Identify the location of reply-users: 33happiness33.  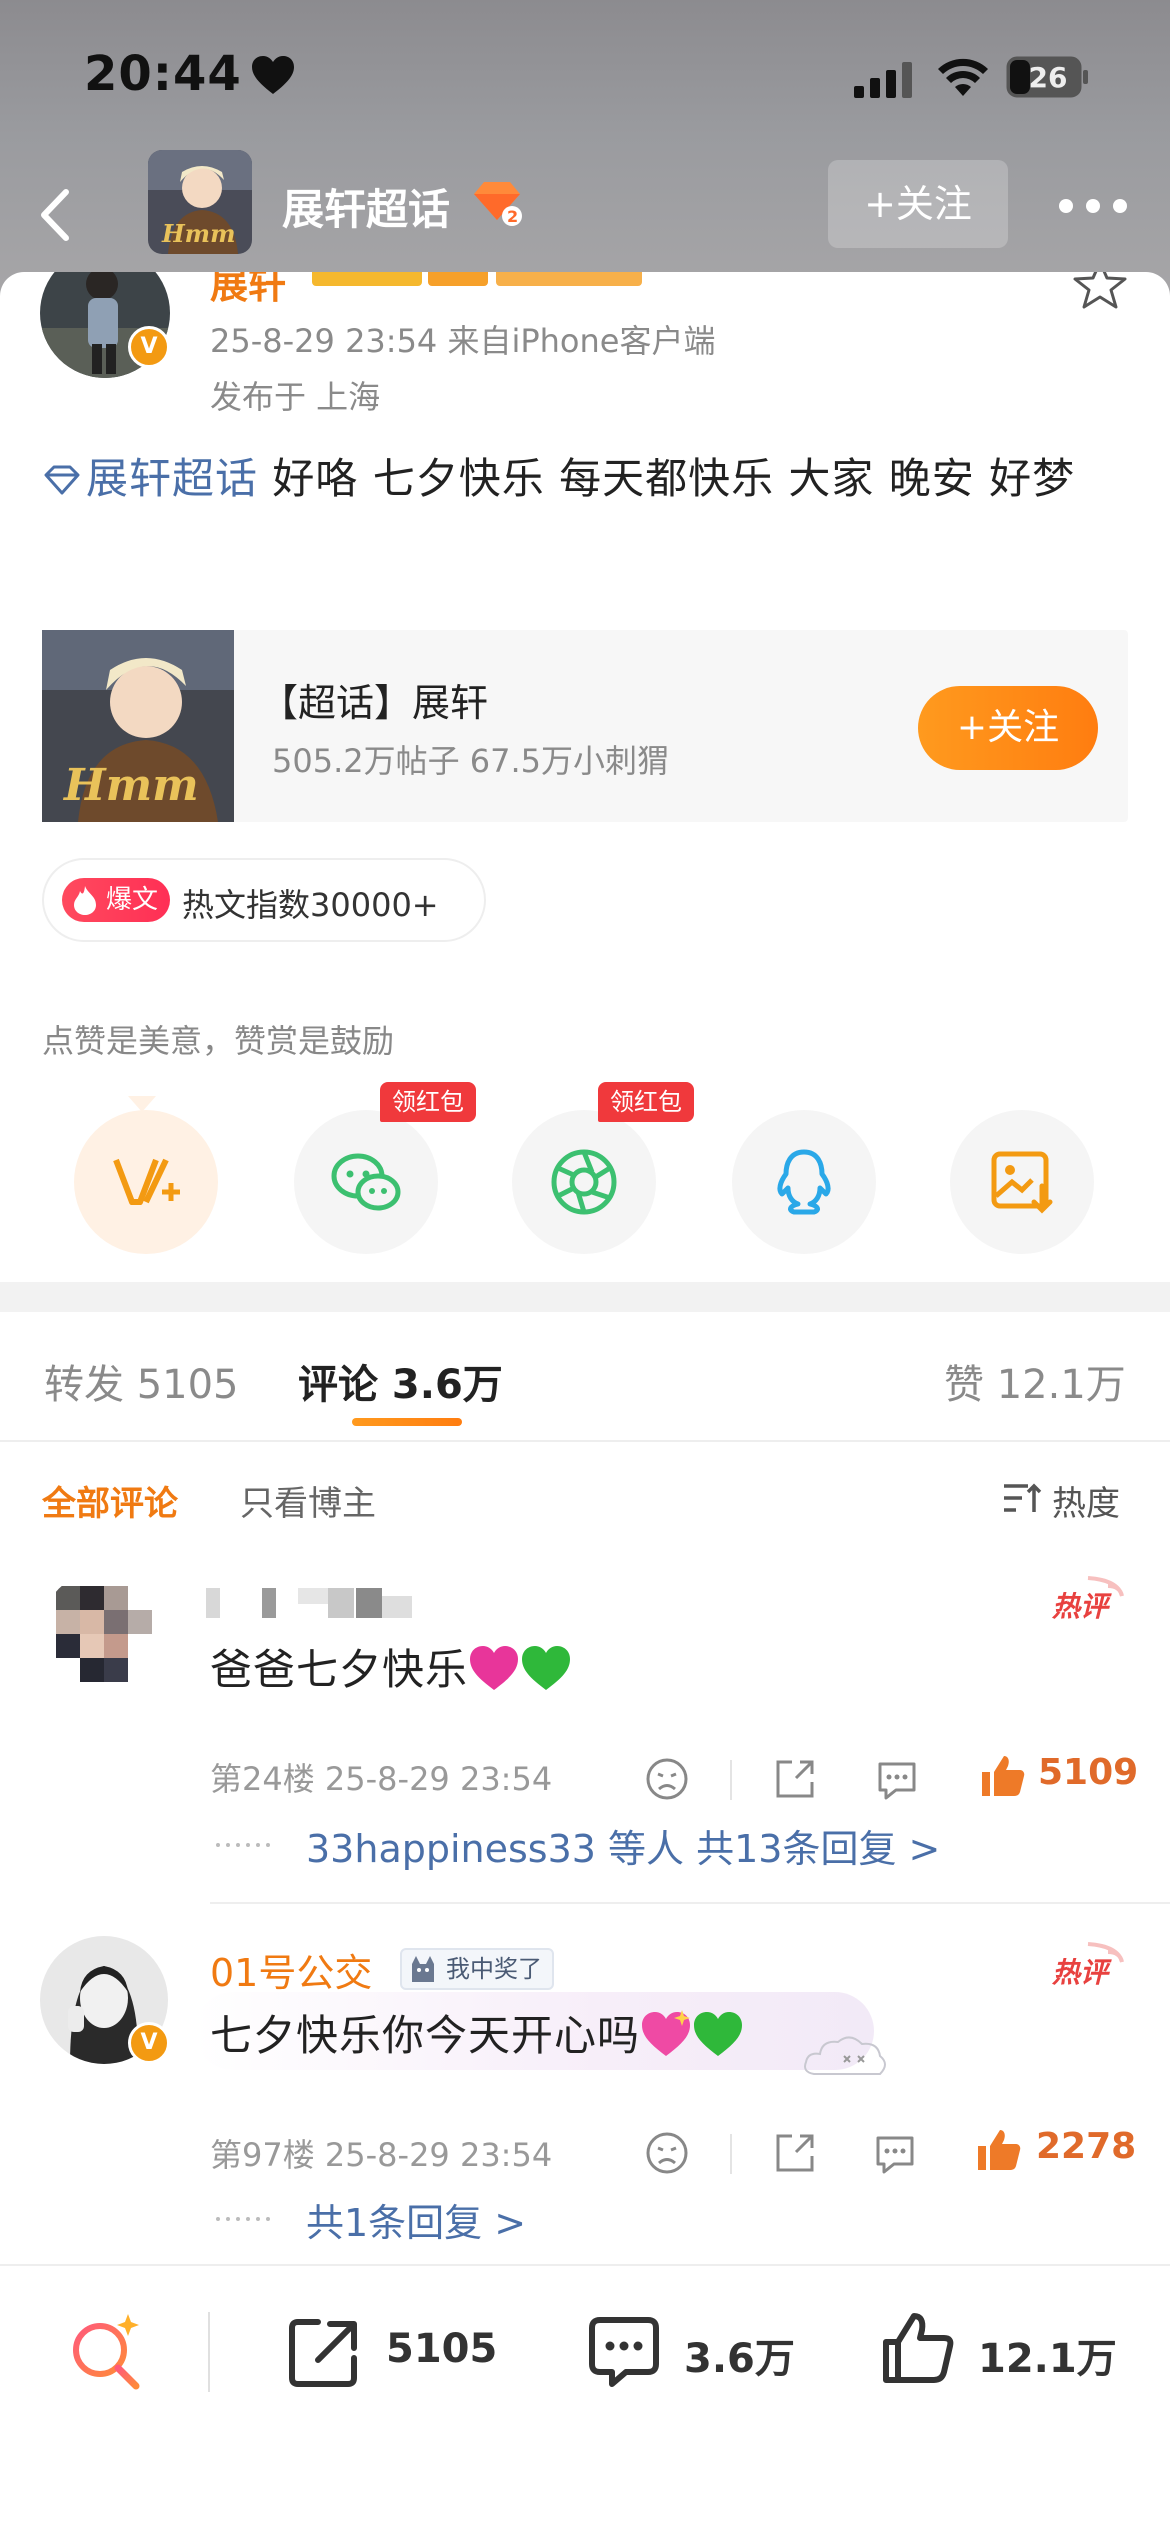
(451, 1849).